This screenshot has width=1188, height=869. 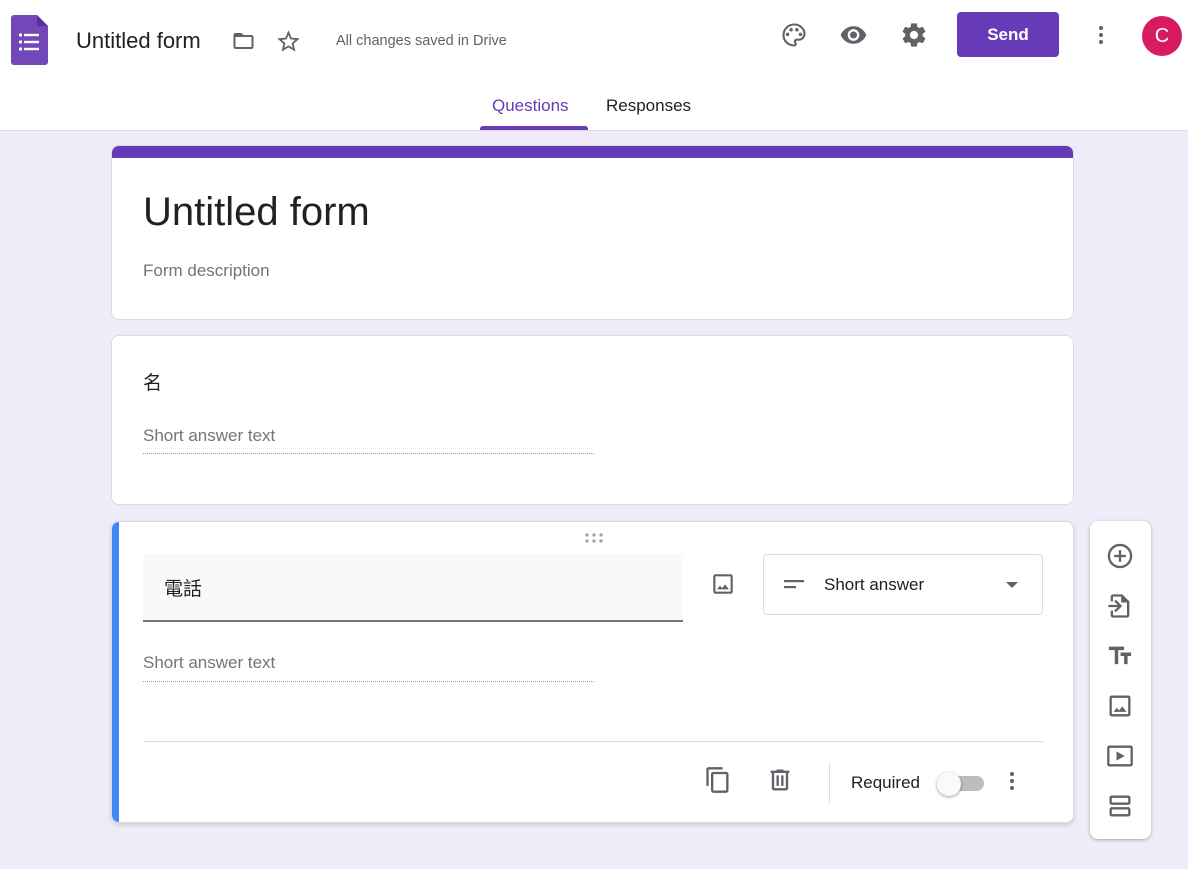 I want to click on required-label: Required, so click(x=885, y=782).